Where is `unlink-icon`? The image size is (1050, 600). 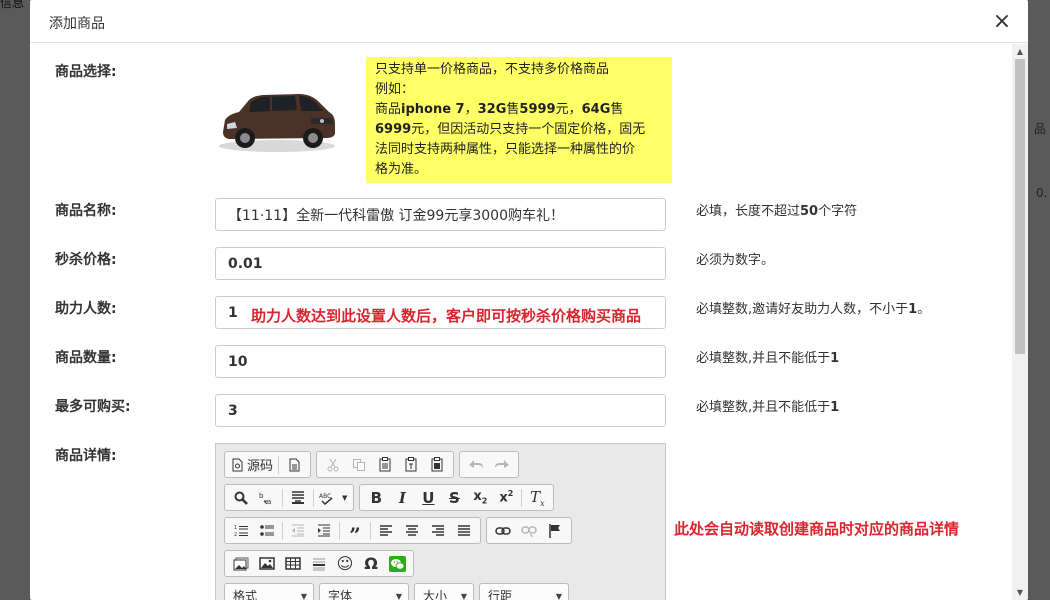
unlink-icon is located at coordinates (529, 531).